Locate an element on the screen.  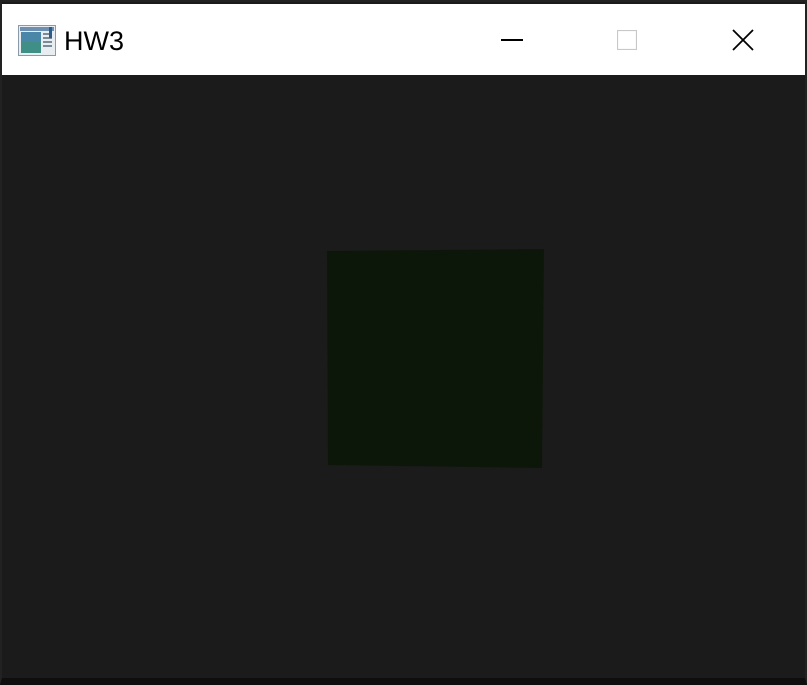
close-button is located at coordinates (743, 39).